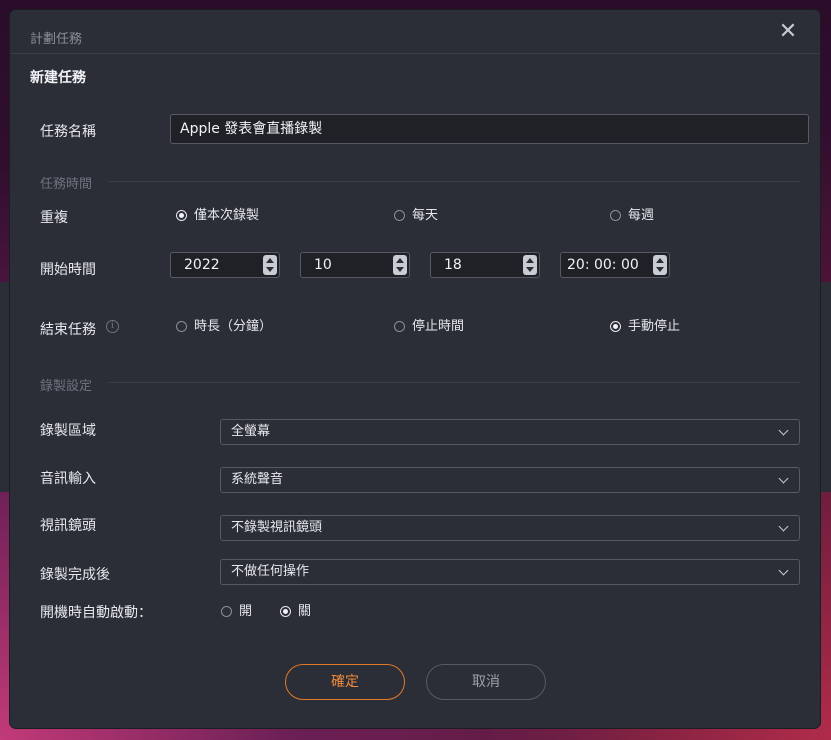 Image resolution: width=831 pixels, height=740 pixels. Describe the element at coordinates (68, 132) in the screenshot. I see `task-name-label: 任務名稱` at that location.